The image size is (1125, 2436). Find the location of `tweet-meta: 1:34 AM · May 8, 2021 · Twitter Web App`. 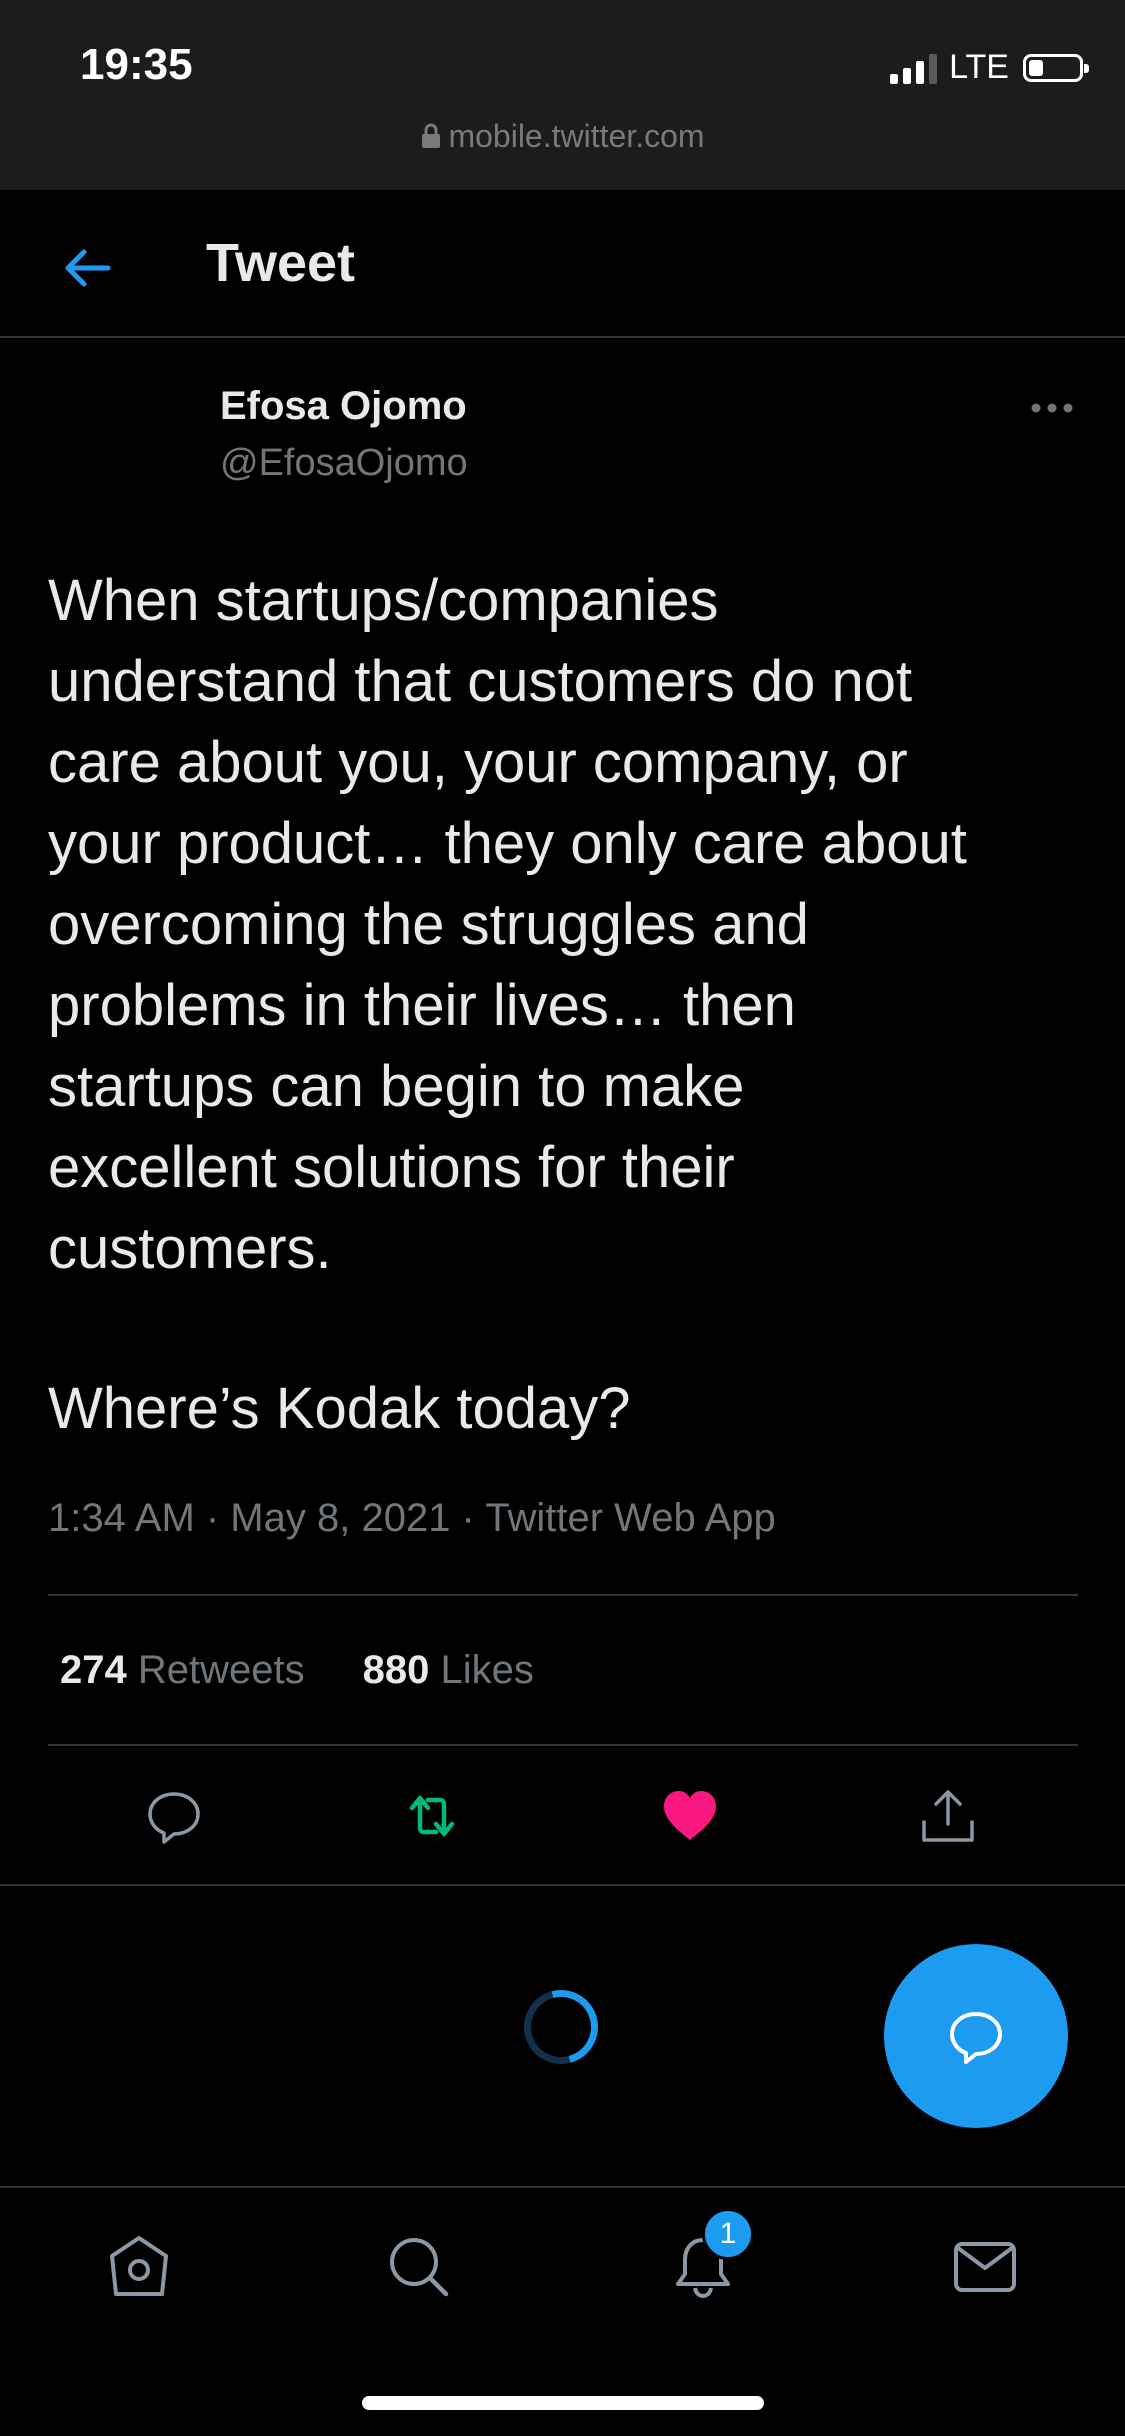

tweet-meta: 1:34 AM · May 8, 2021 · Twitter Web App is located at coordinates (412, 1518).